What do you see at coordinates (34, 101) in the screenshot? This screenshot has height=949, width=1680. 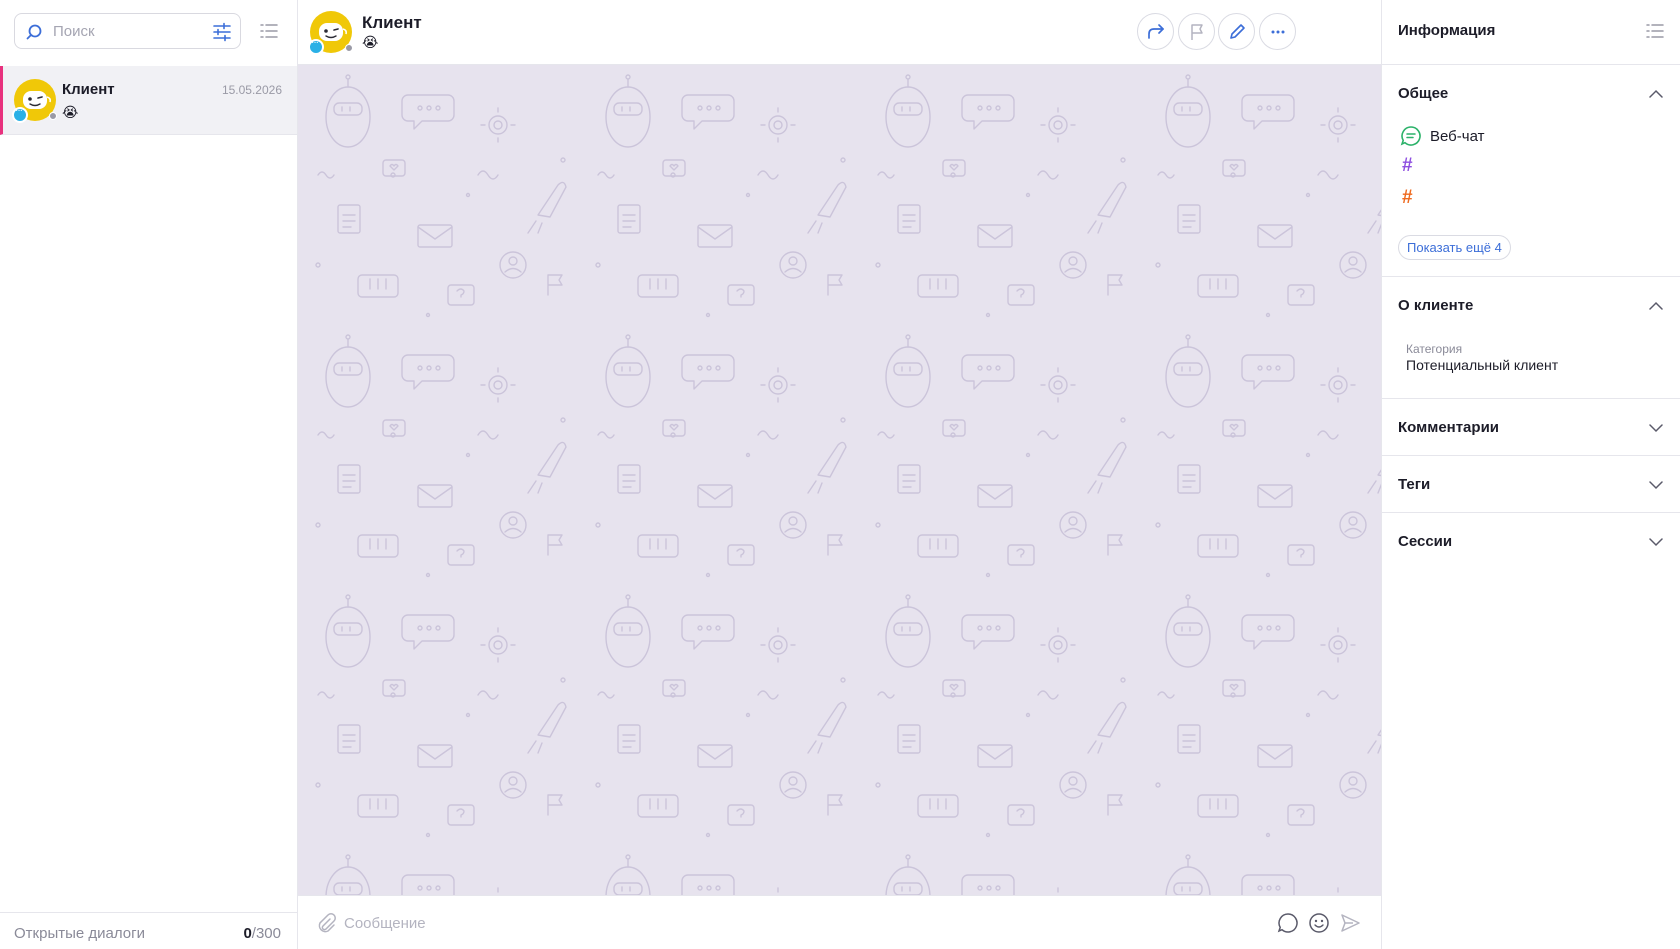 I see `avatar` at bounding box center [34, 101].